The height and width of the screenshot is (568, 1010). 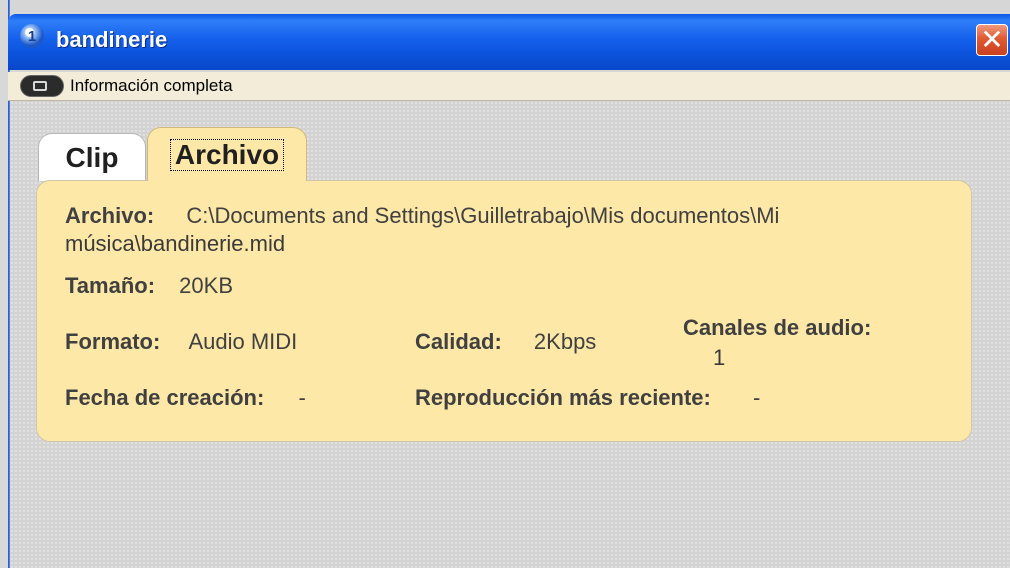 I want to click on canales-label-text: Canales de audio:, so click(x=777, y=327).